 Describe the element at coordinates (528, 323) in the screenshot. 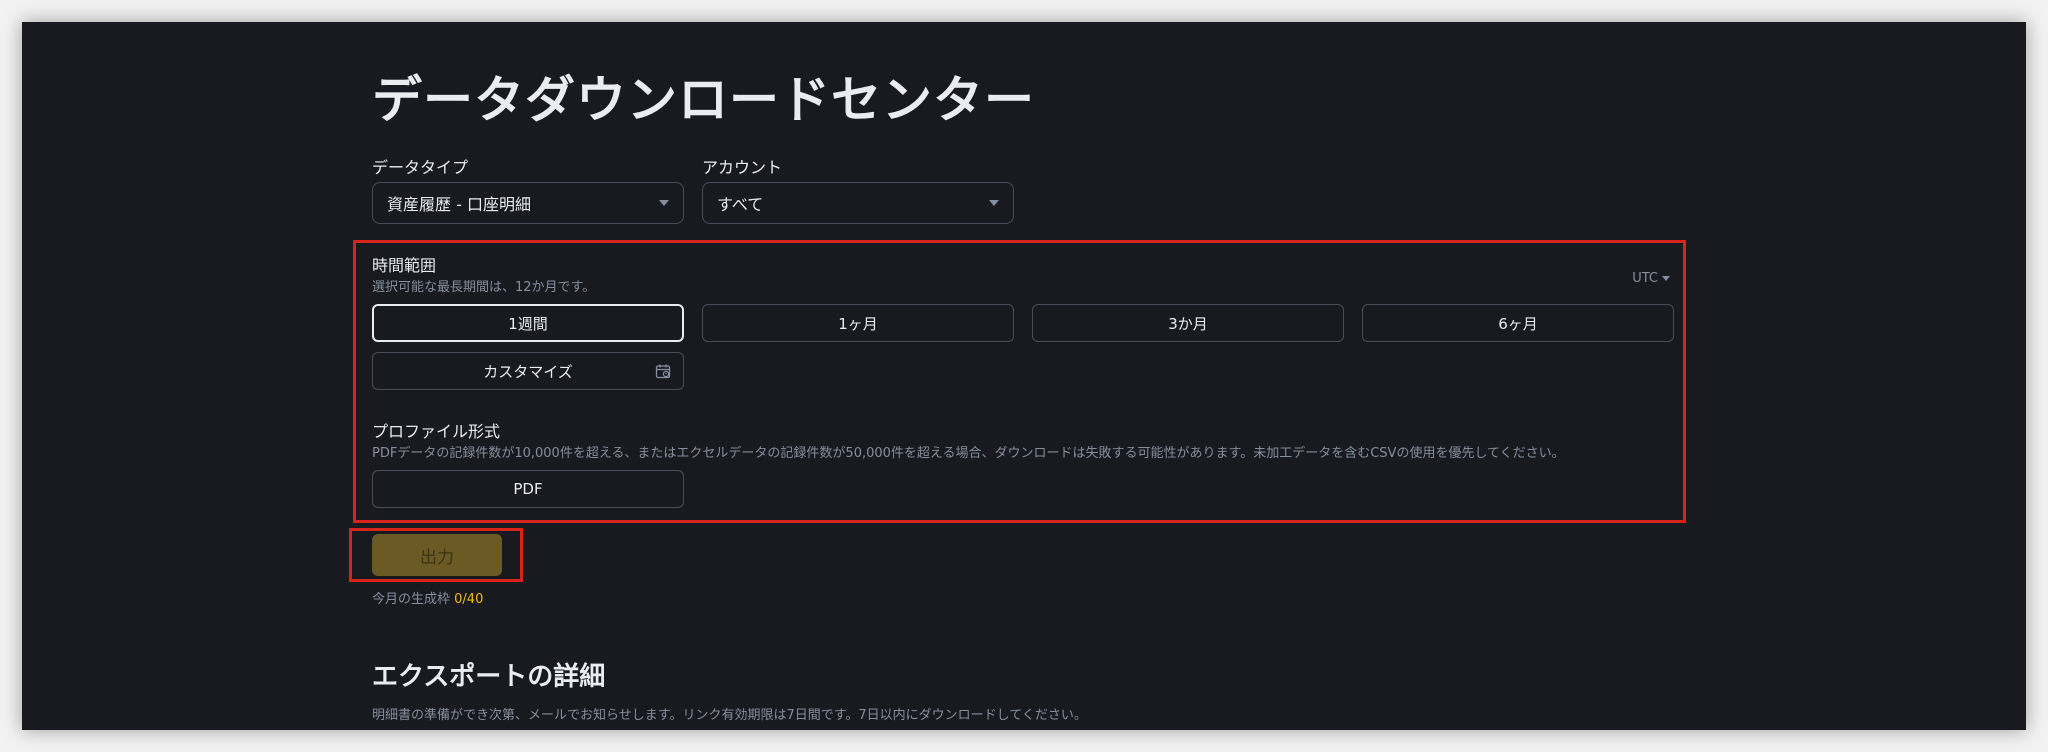

I see `range-option-1-week: 1週間` at that location.